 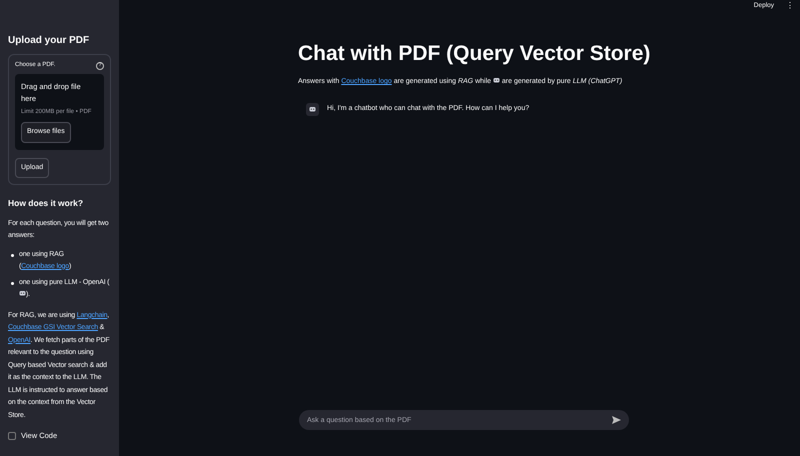 What do you see at coordinates (12, 436) in the screenshot?
I see `view-code-checkbox` at bounding box center [12, 436].